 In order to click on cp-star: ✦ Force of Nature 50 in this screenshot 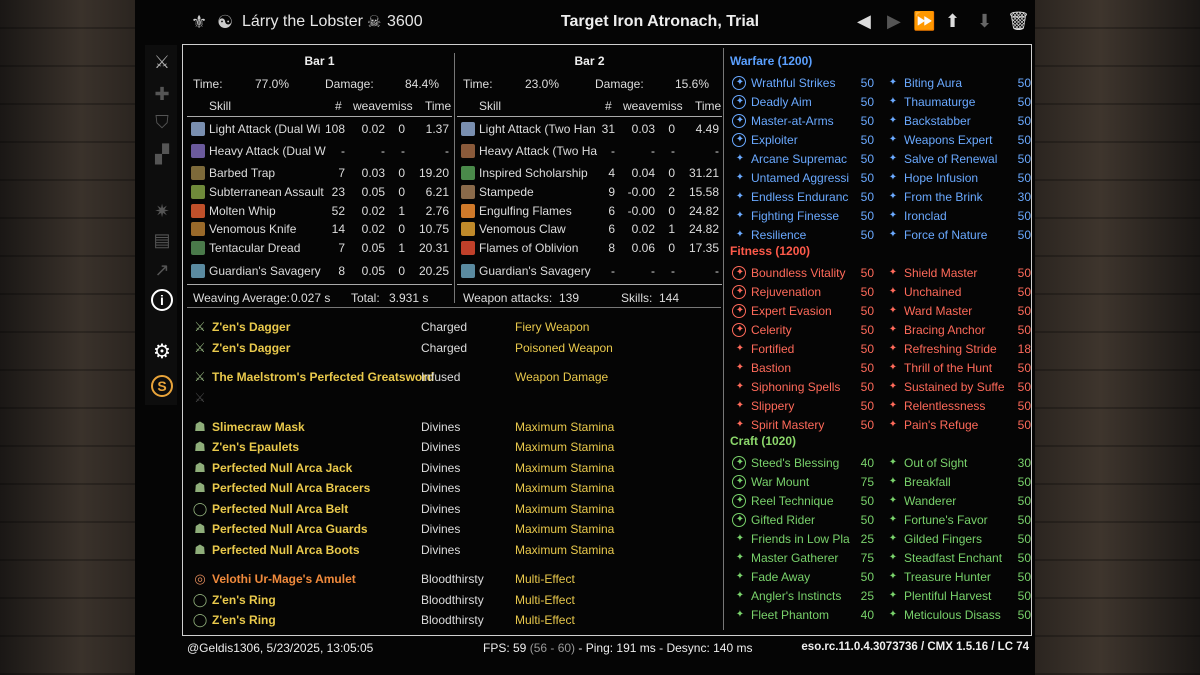, I will do `click(958, 235)`.